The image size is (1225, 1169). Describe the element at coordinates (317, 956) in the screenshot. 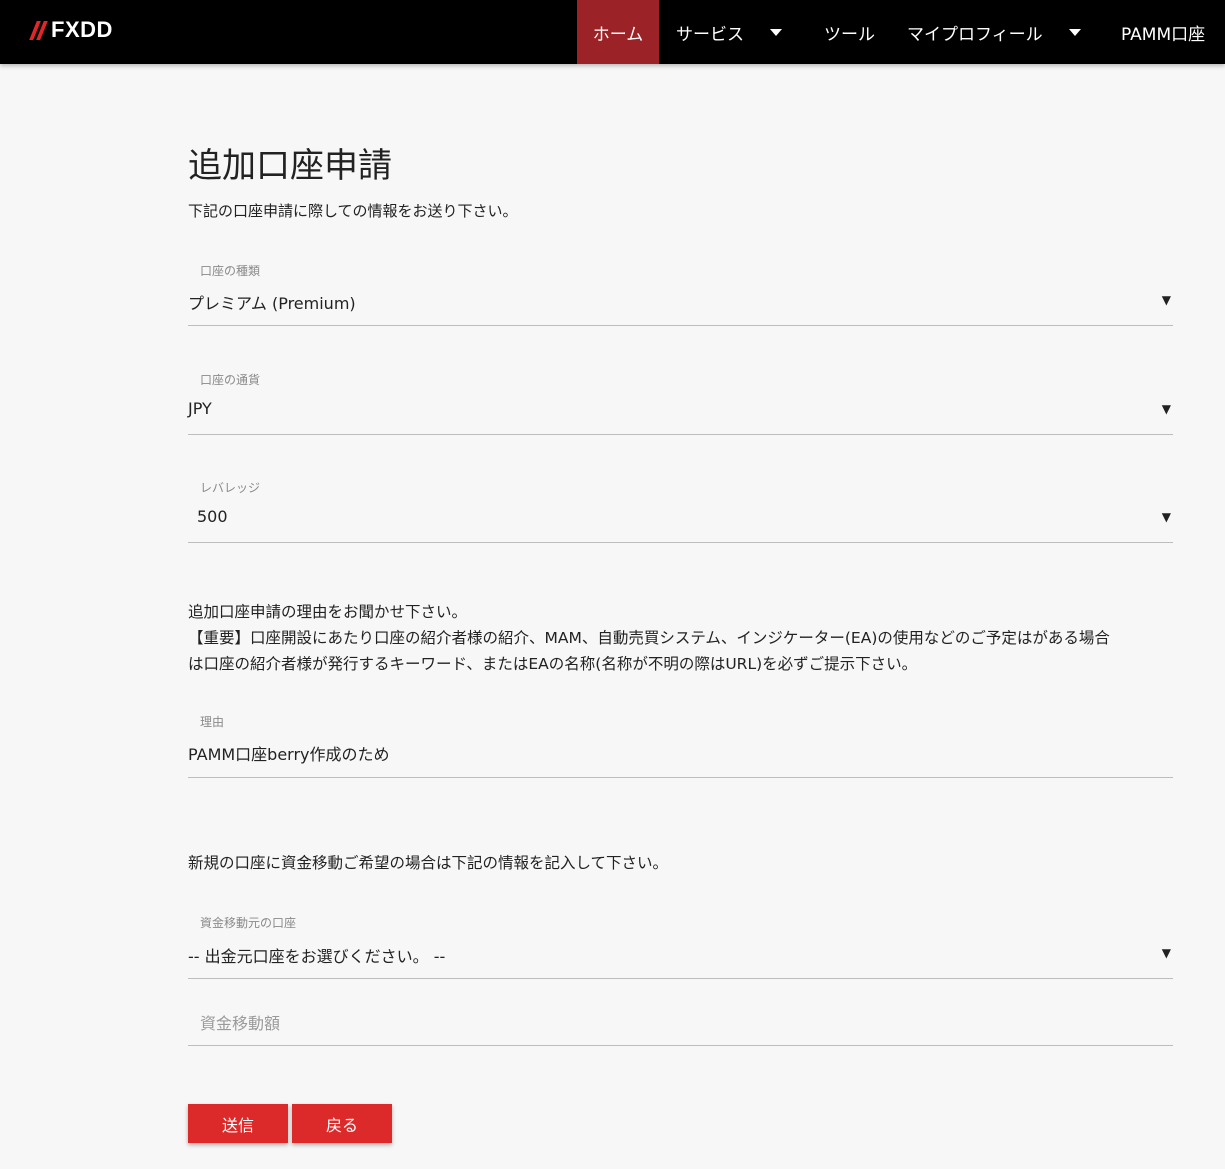

I see `transfer-source-value: -- 出金元口座をお選びください。 --` at that location.